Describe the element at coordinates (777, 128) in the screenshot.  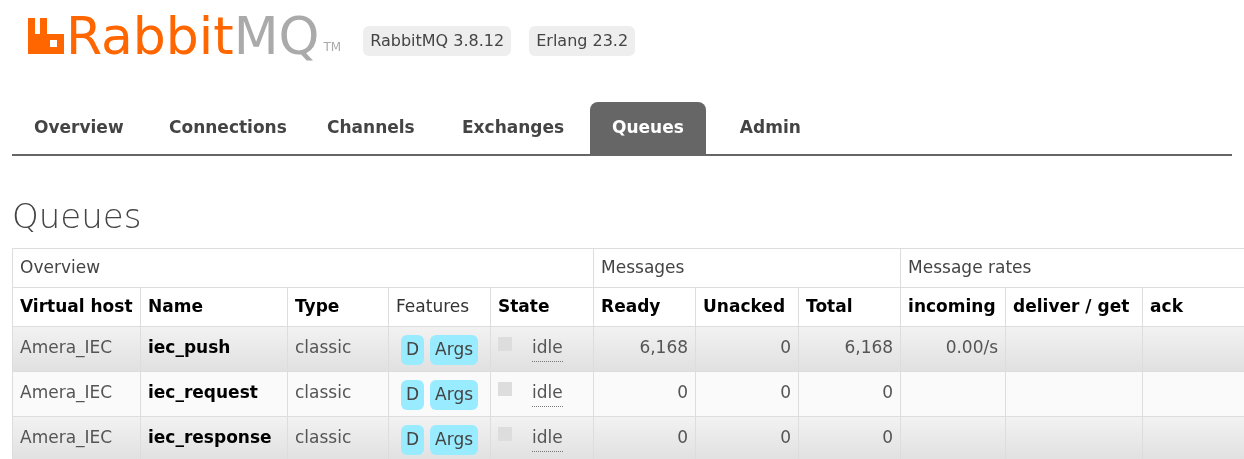
I see `nav-tab: Admin` at that location.